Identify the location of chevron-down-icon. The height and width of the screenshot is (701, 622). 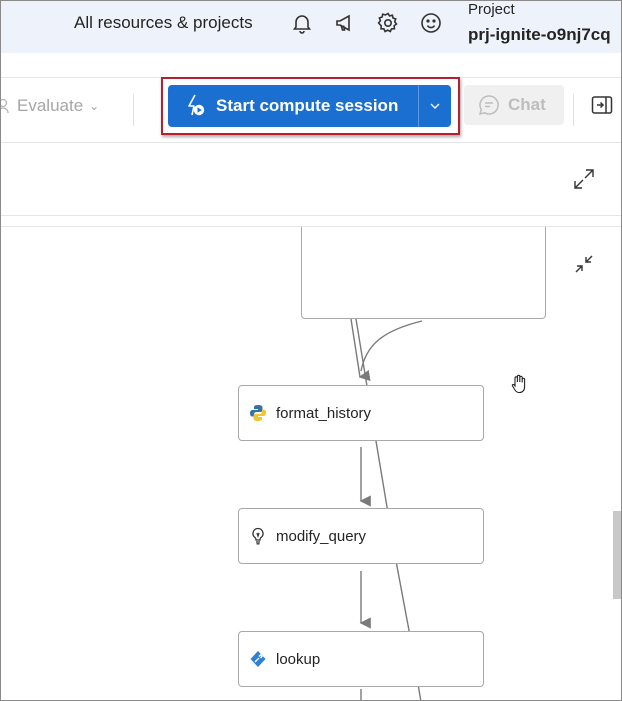
(435, 106).